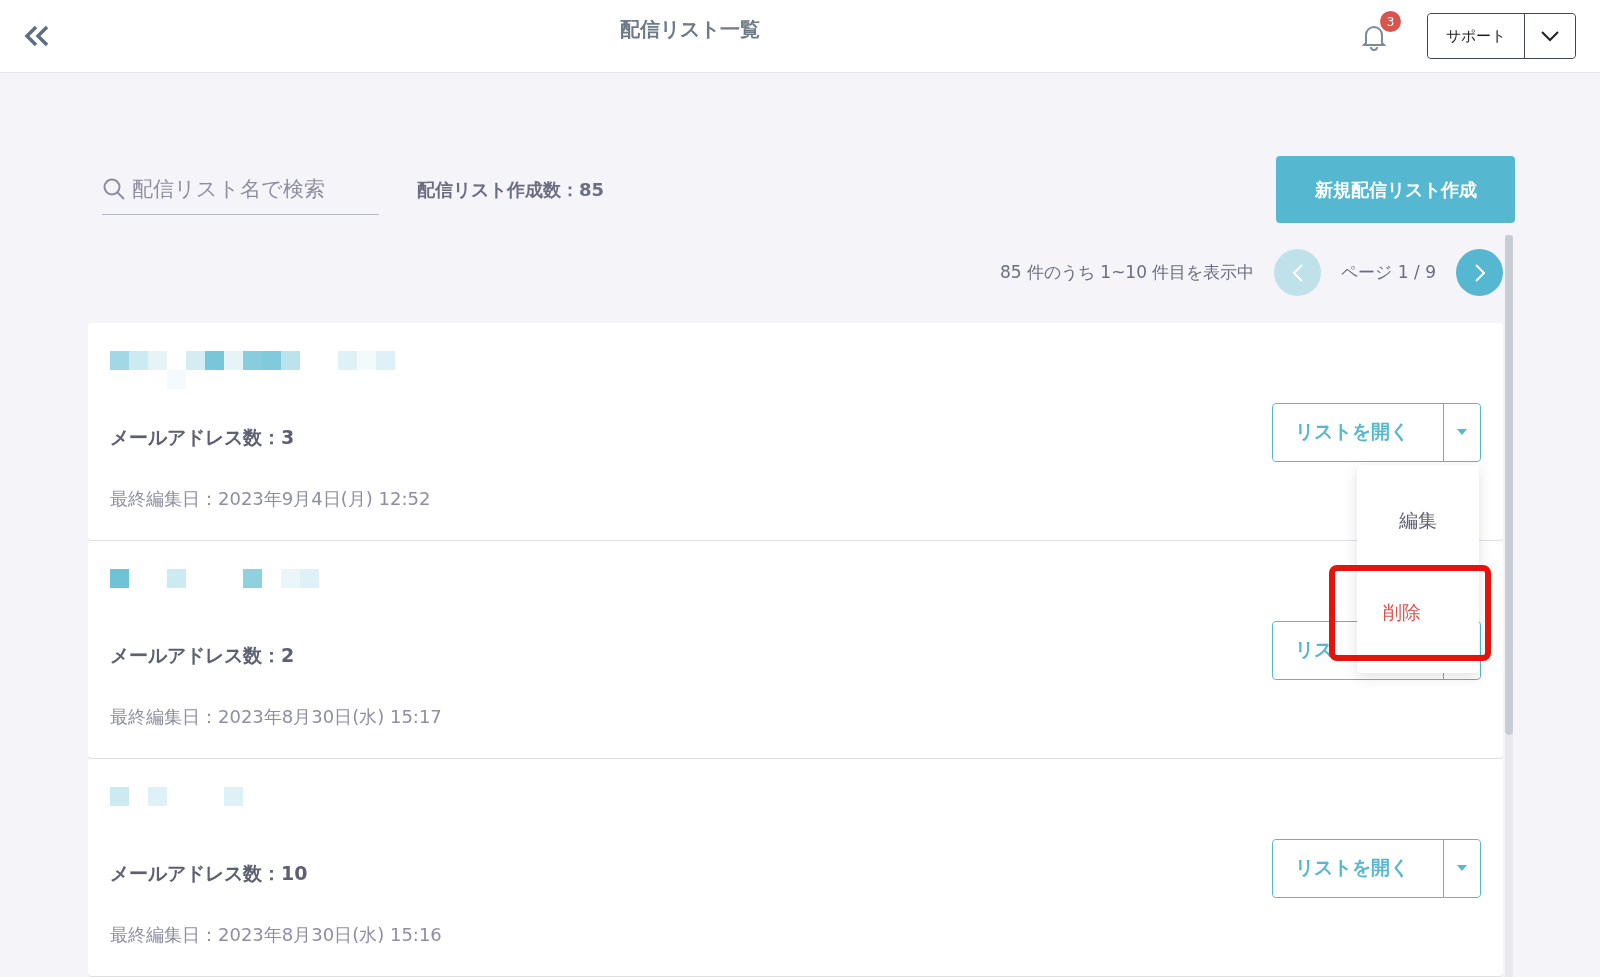  I want to click on page-title: 配信リスト一覧, so click(690, 29).